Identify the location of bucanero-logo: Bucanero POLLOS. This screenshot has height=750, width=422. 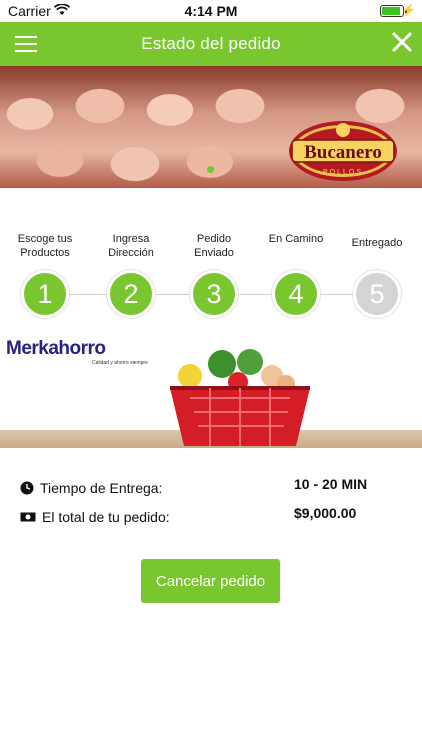
(343, 151).